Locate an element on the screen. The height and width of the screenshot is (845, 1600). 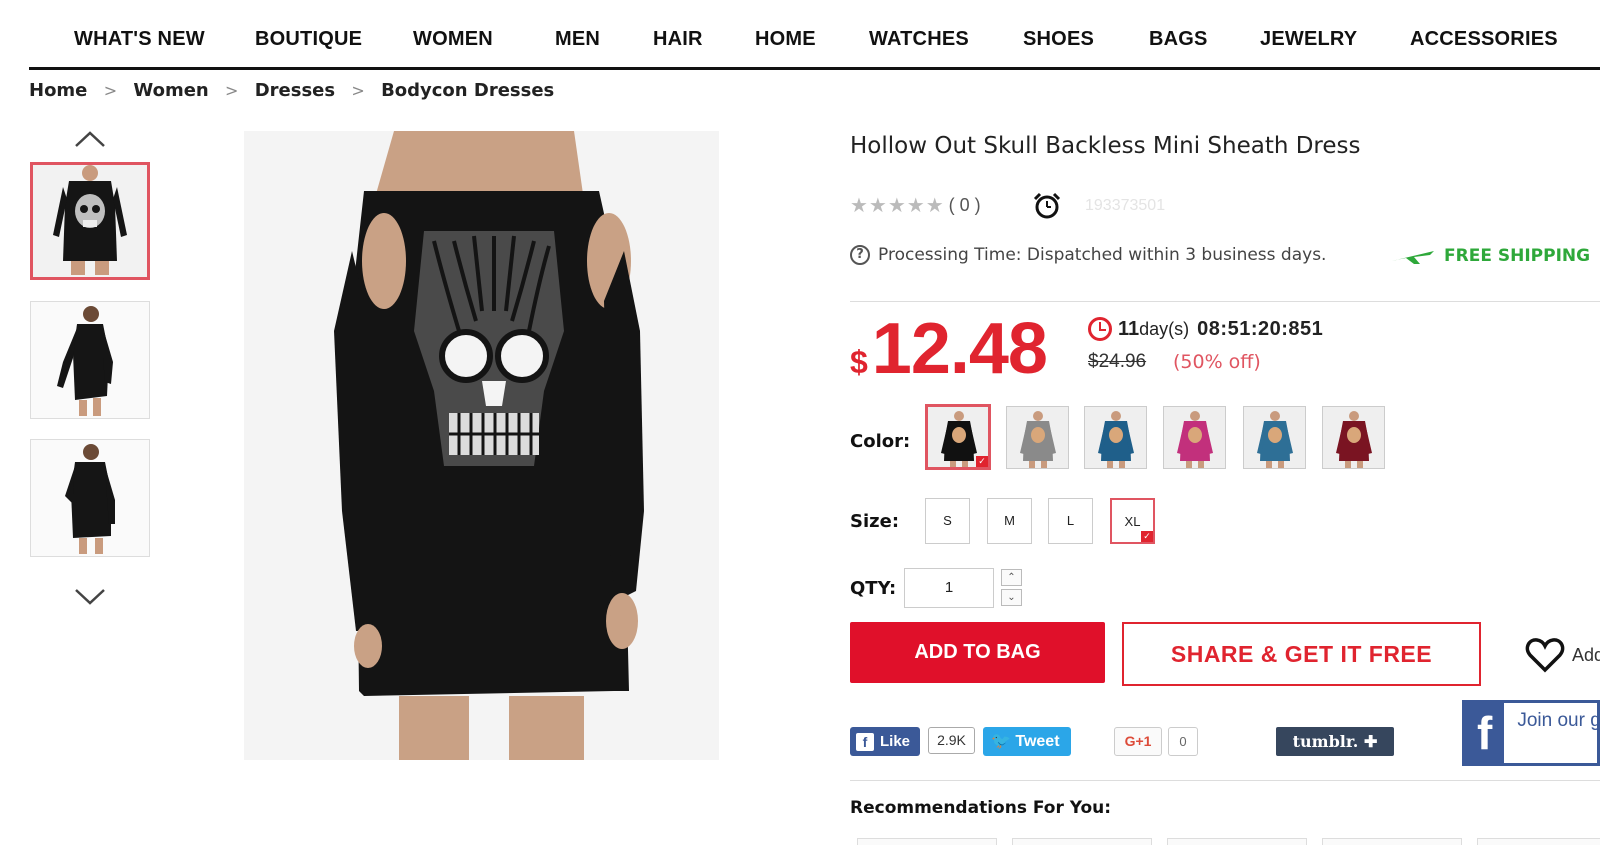
rating: ★★★★★ ( 0 ) is located at coordinates (915, 205).